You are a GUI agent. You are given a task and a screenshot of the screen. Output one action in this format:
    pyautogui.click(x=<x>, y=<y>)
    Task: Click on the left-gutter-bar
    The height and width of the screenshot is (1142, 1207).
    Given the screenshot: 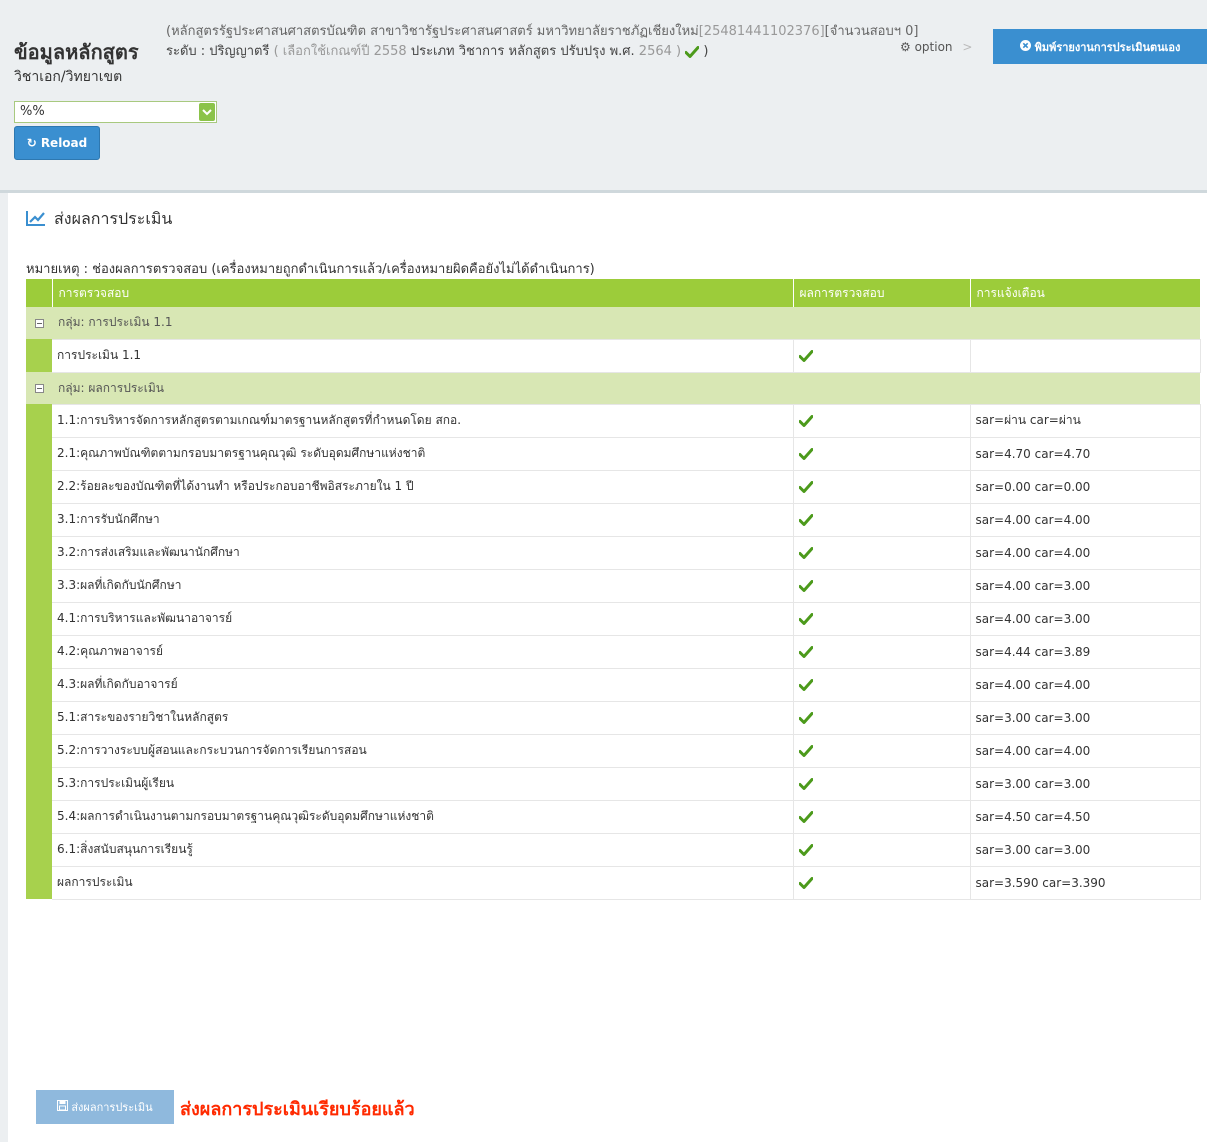 What is the action you would take?
    pyautogui.click(x=4, y=667)
    